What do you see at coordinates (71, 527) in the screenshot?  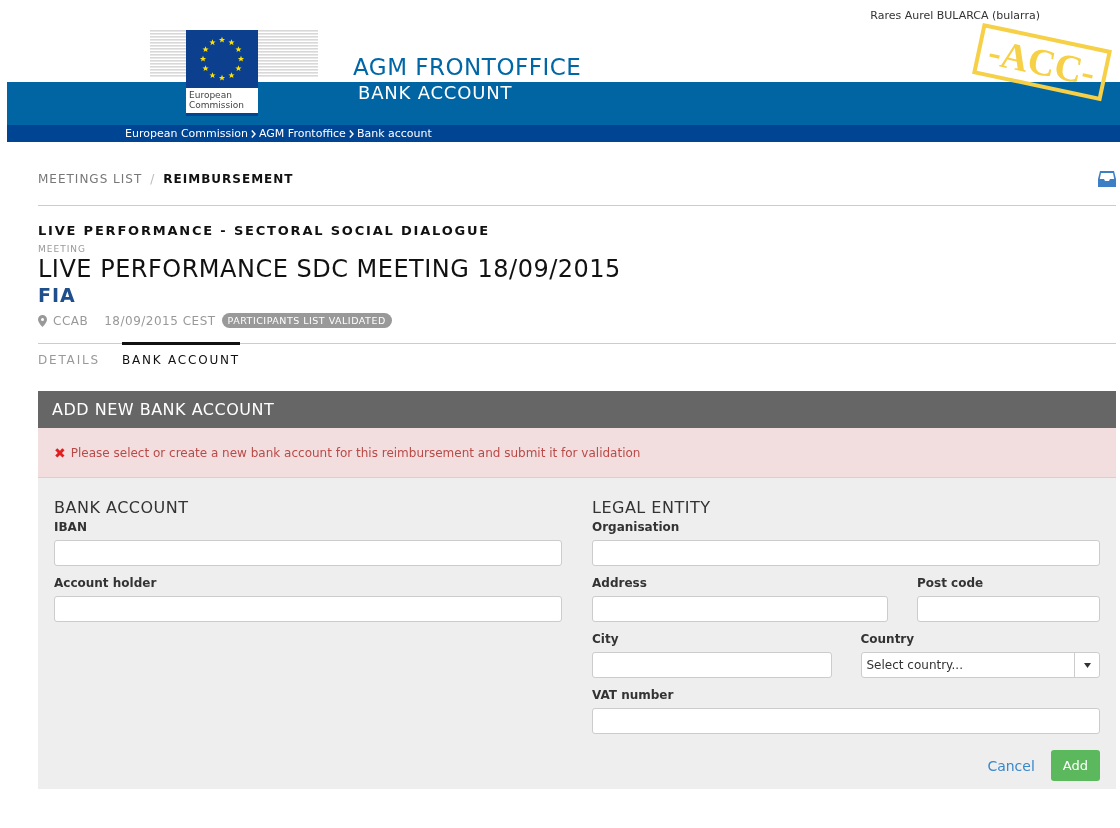 I see `field-label: IBAN` at bounding box center [71, 527].